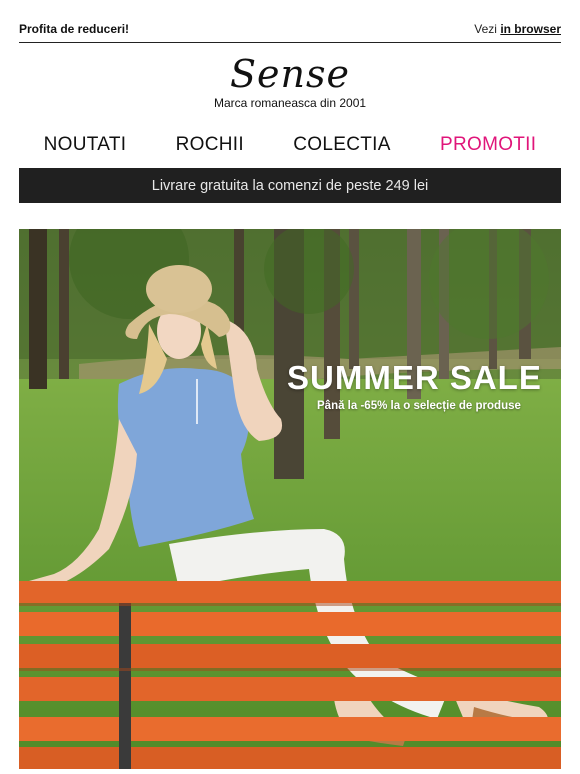  What do you see at coordinates (290, 74) in the screenshot?
I see `brand-logo: Sense` at bounding box center [290, 74].